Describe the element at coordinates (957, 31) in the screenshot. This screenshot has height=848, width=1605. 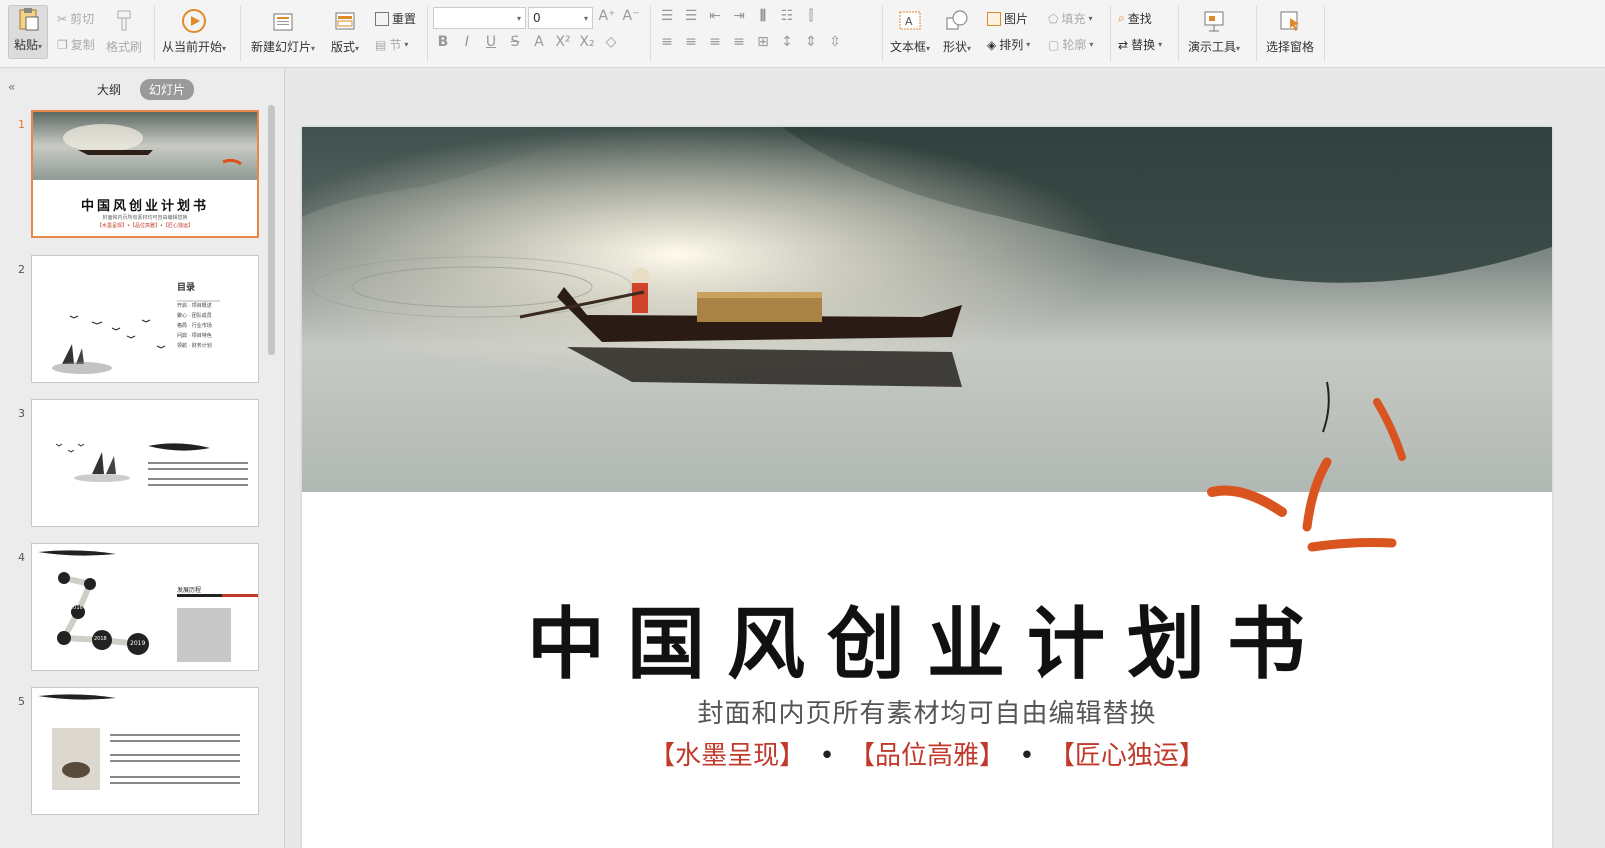
I see `shape-button: 形状▾` at that location.